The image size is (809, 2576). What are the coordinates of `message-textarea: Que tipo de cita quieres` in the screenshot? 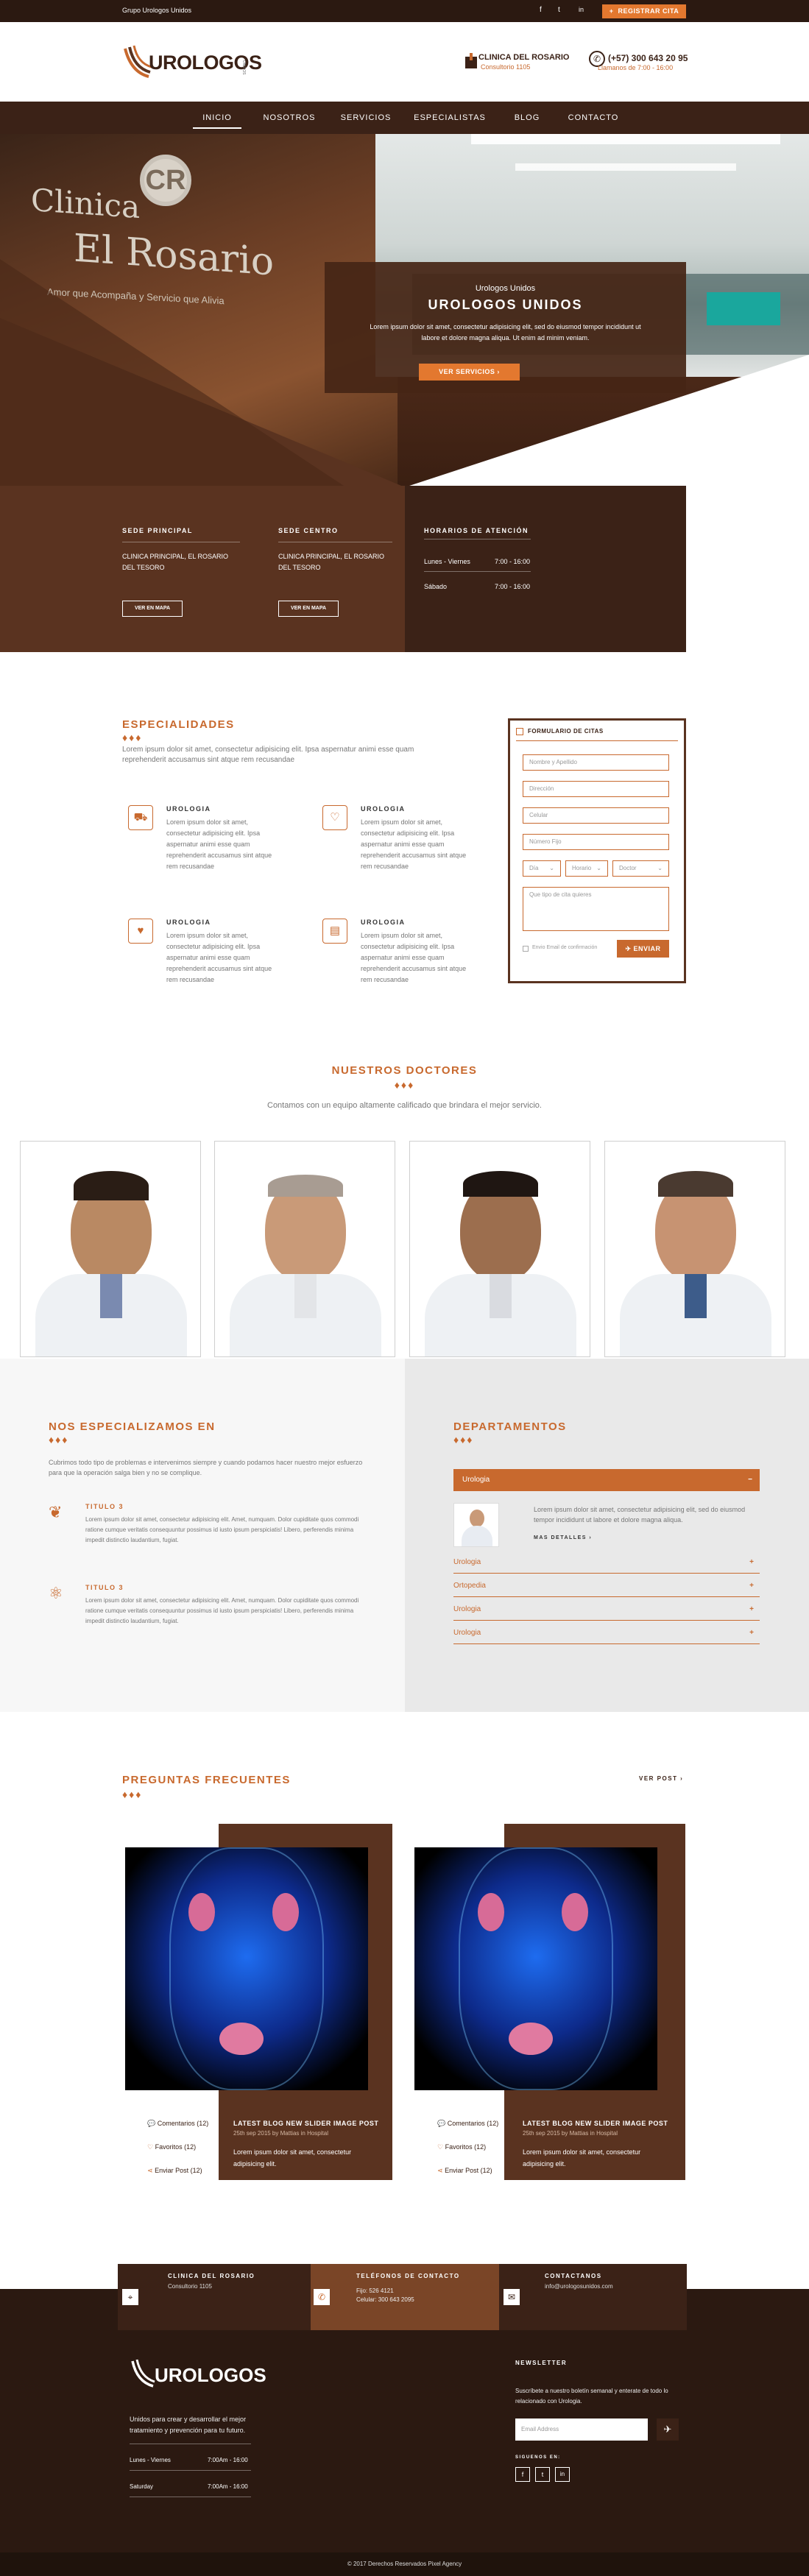 It's located at (596, 909).